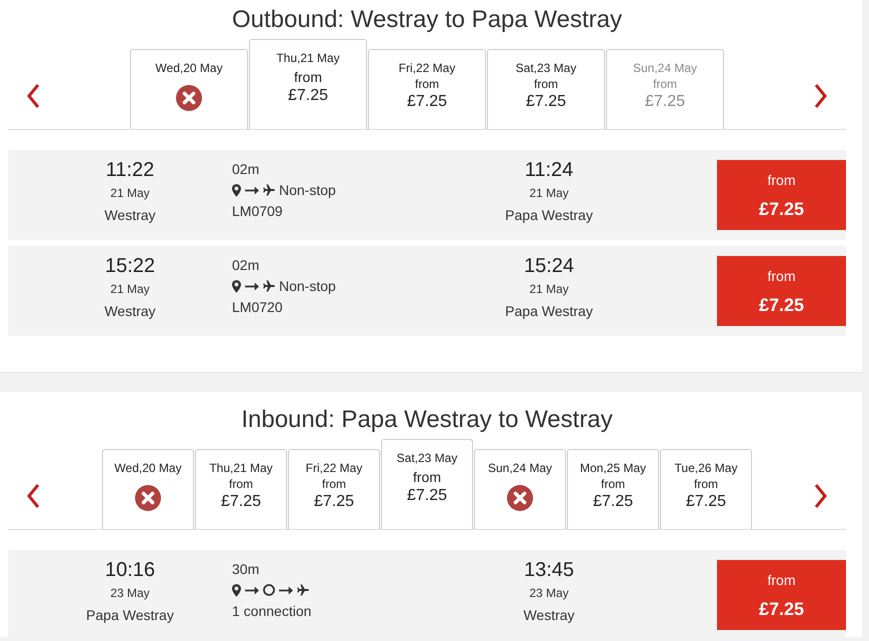 This screenshot has width=869, height=641. Describe the element at coordinates (130, 570) in the screenshot. I see `departure-time: 10:16` at that location.